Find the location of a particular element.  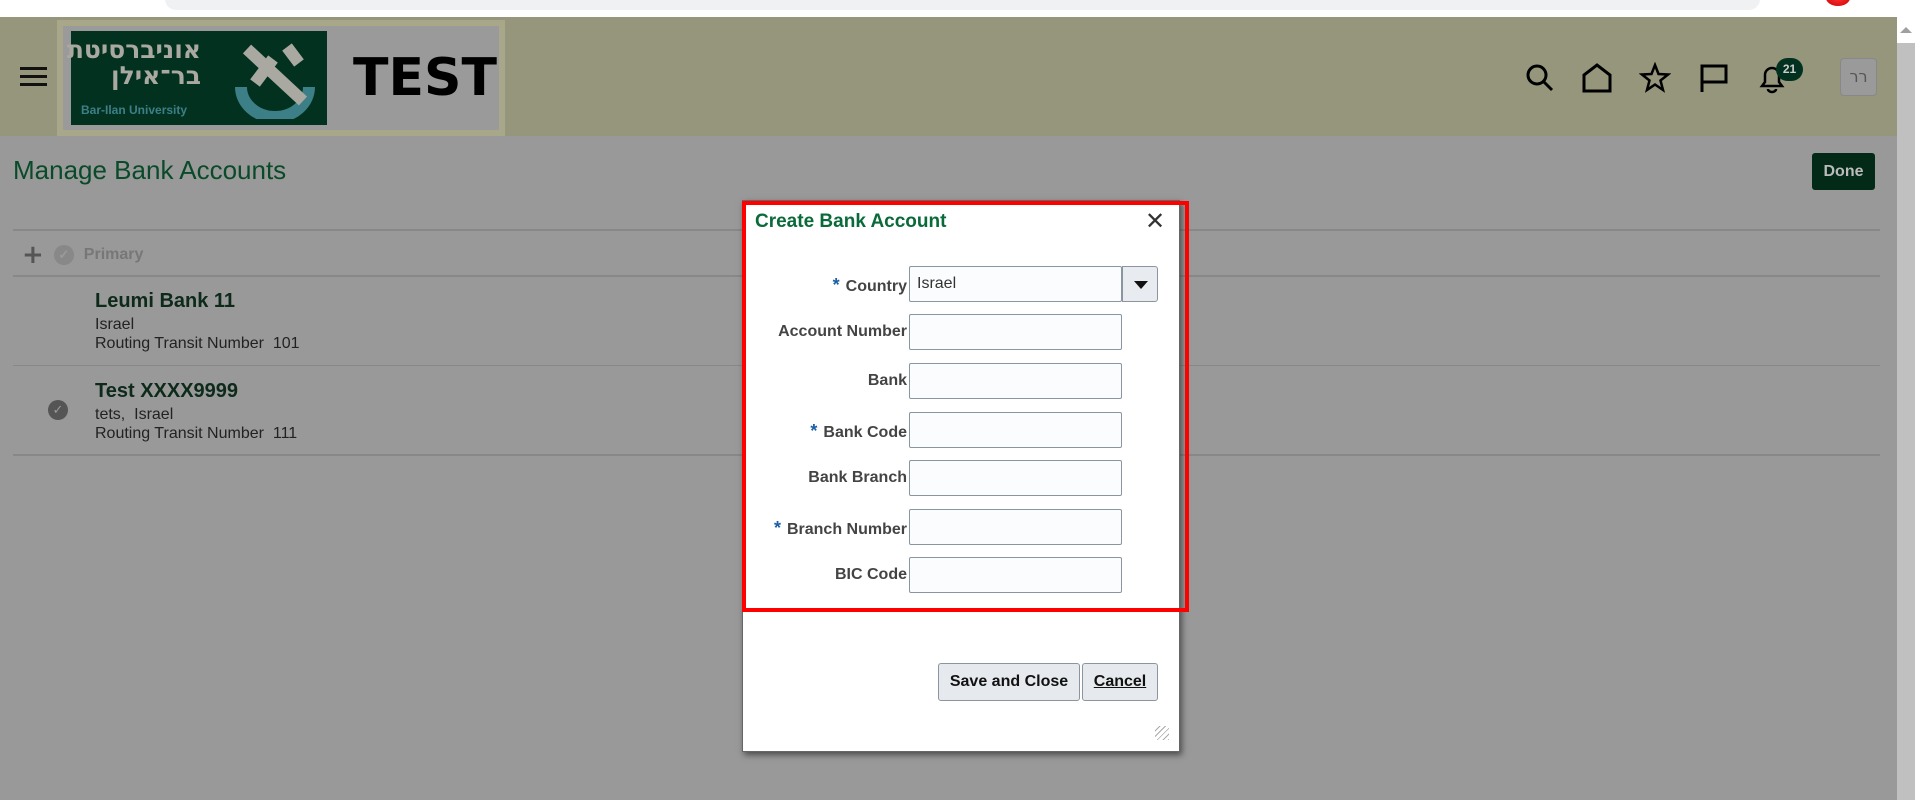

account-routing: Routing Transit Number 101 is located at coordinates (197, 343).